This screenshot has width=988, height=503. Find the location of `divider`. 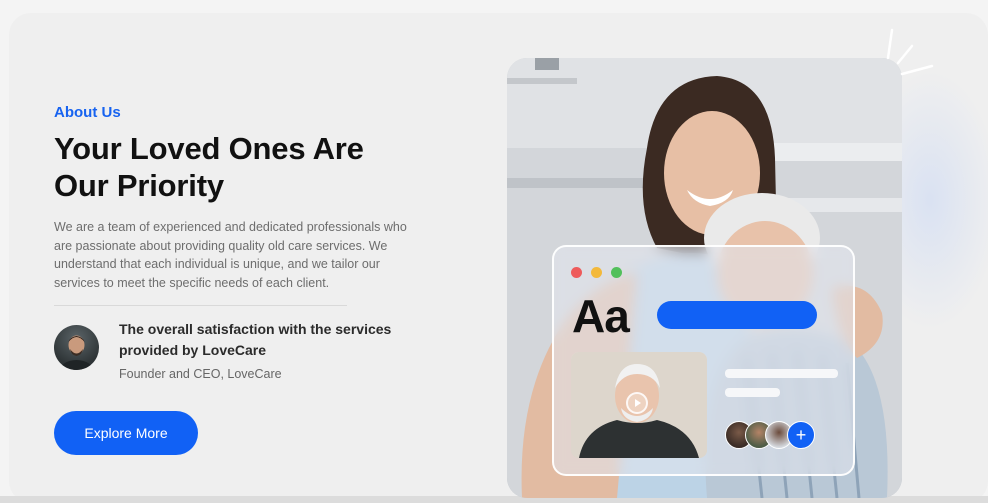

divider is located at coordinates (200, 305).